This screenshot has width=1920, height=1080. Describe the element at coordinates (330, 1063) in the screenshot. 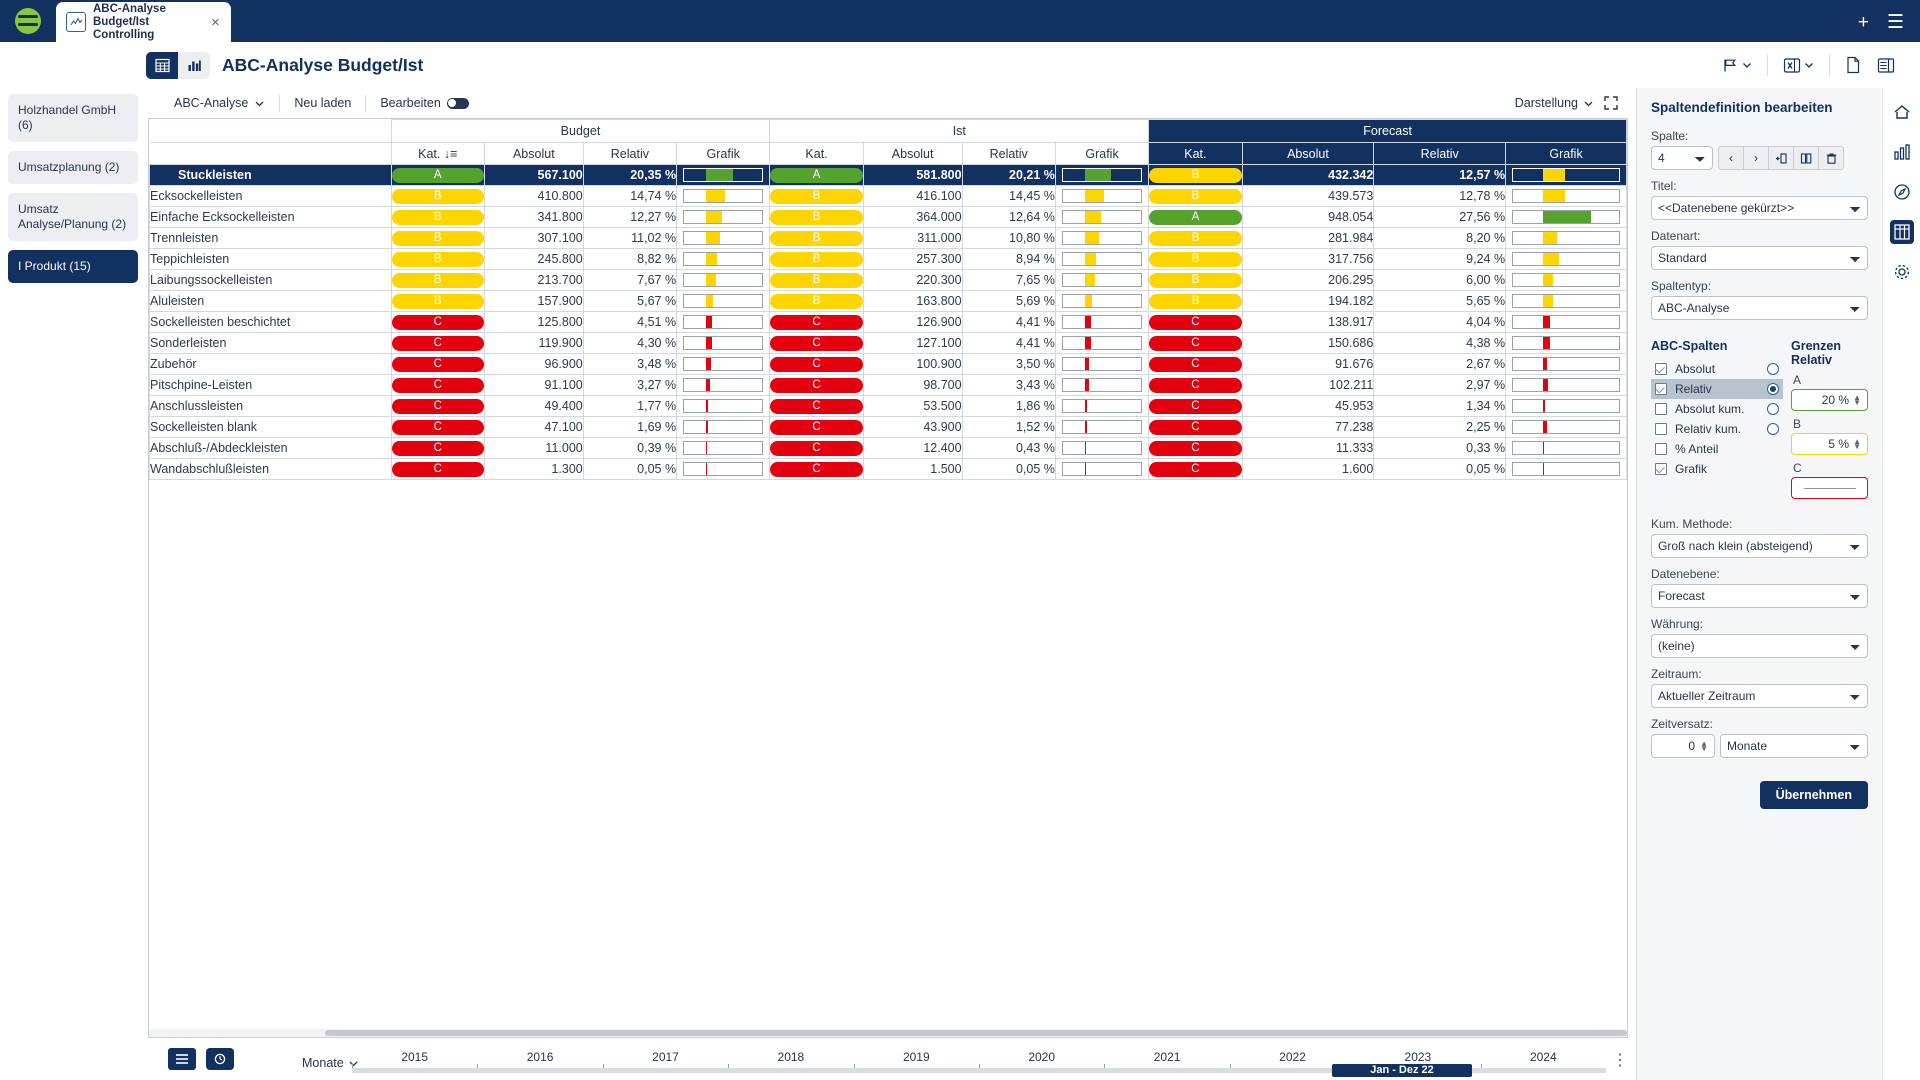

I see `granularity-dropdown: Monate` at that location.